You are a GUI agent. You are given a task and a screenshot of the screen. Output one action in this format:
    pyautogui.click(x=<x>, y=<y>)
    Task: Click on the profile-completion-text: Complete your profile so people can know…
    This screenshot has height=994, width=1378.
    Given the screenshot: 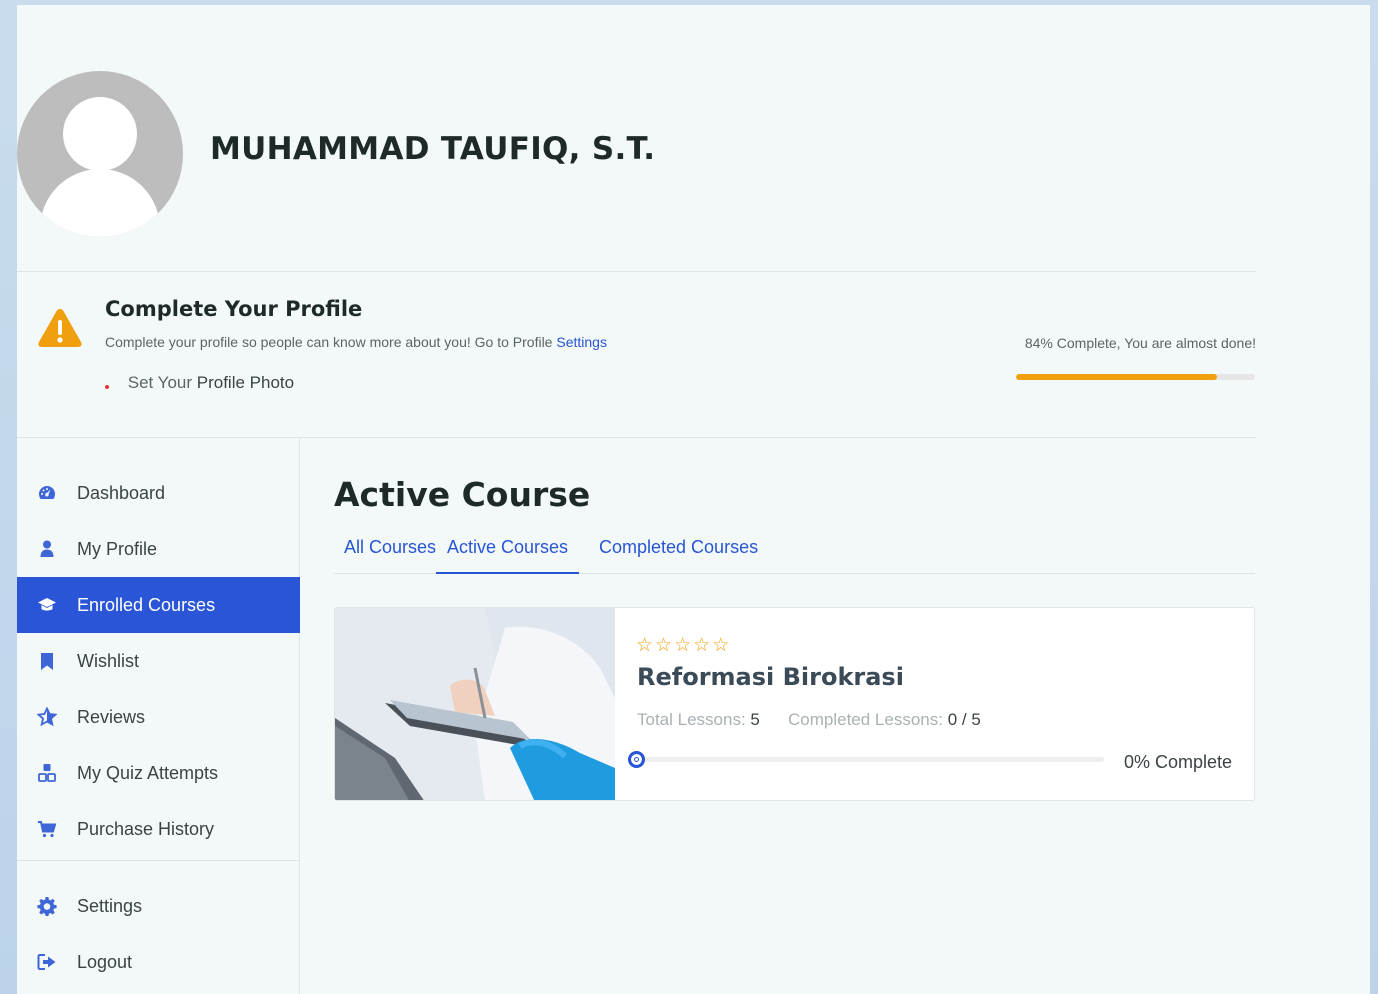 What is the action you would take?
    pyautogui.click(x=329, y=342)
    